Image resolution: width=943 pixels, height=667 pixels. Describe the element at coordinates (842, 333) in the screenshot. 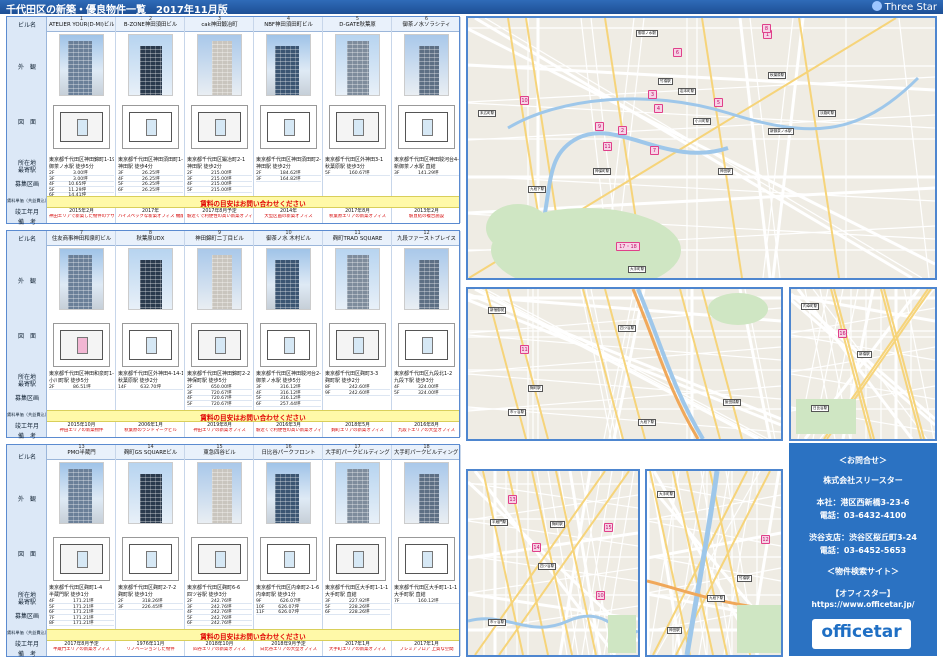

I see `map-pin: 16` at that location.